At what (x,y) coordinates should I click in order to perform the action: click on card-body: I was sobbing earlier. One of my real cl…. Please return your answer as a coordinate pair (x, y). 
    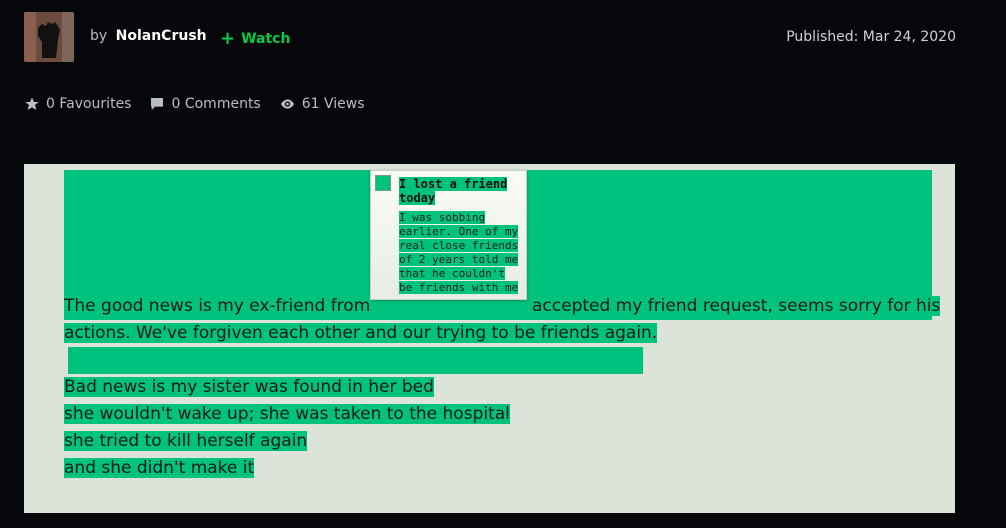
    Looking at the image, I should click on (459, 252).